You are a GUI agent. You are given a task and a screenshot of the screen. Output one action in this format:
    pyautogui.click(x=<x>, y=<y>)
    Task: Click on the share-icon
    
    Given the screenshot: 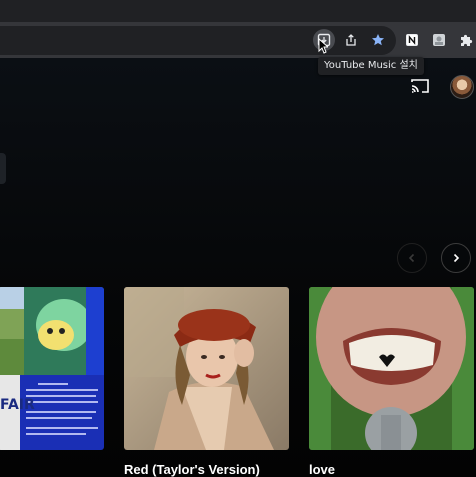 What is the action you would take?
    pyautogui.click(x=351, y=40)
    